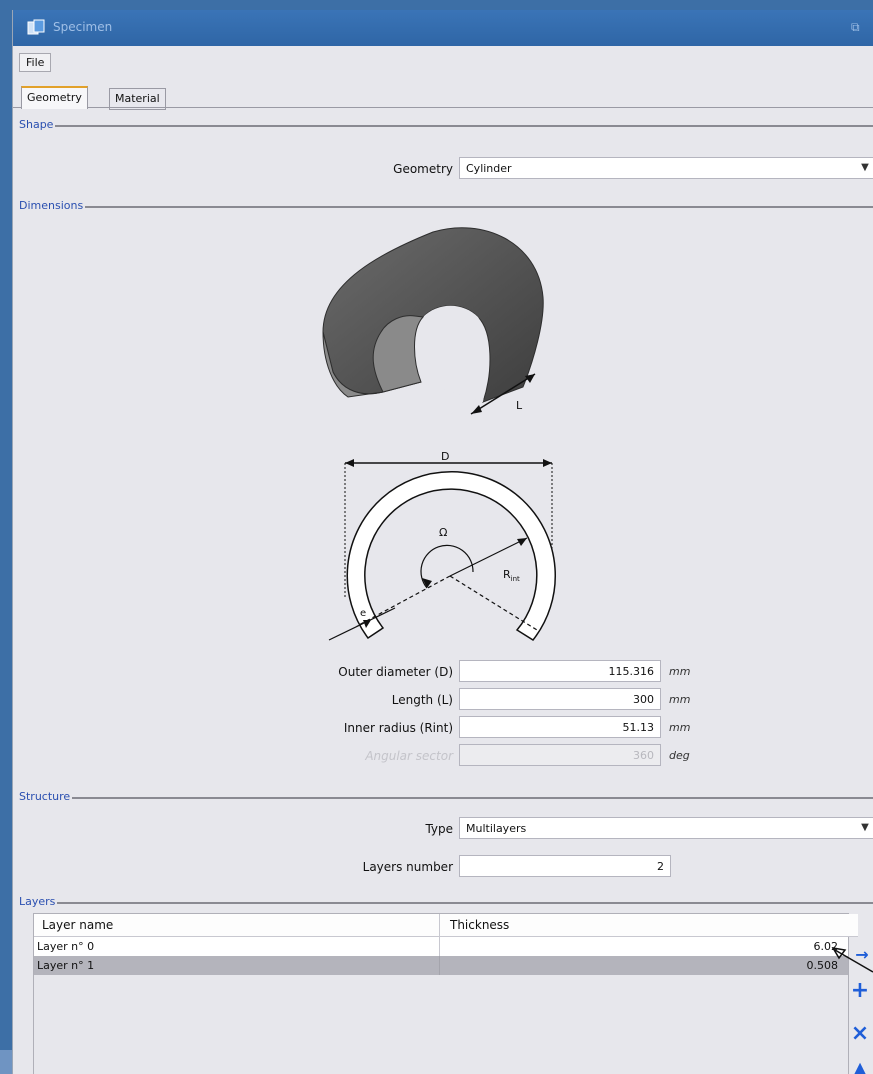 This screenshot has height=1074, width=873. I want to click on table-row: Layer n° 0 6.02, so click(441, 946).